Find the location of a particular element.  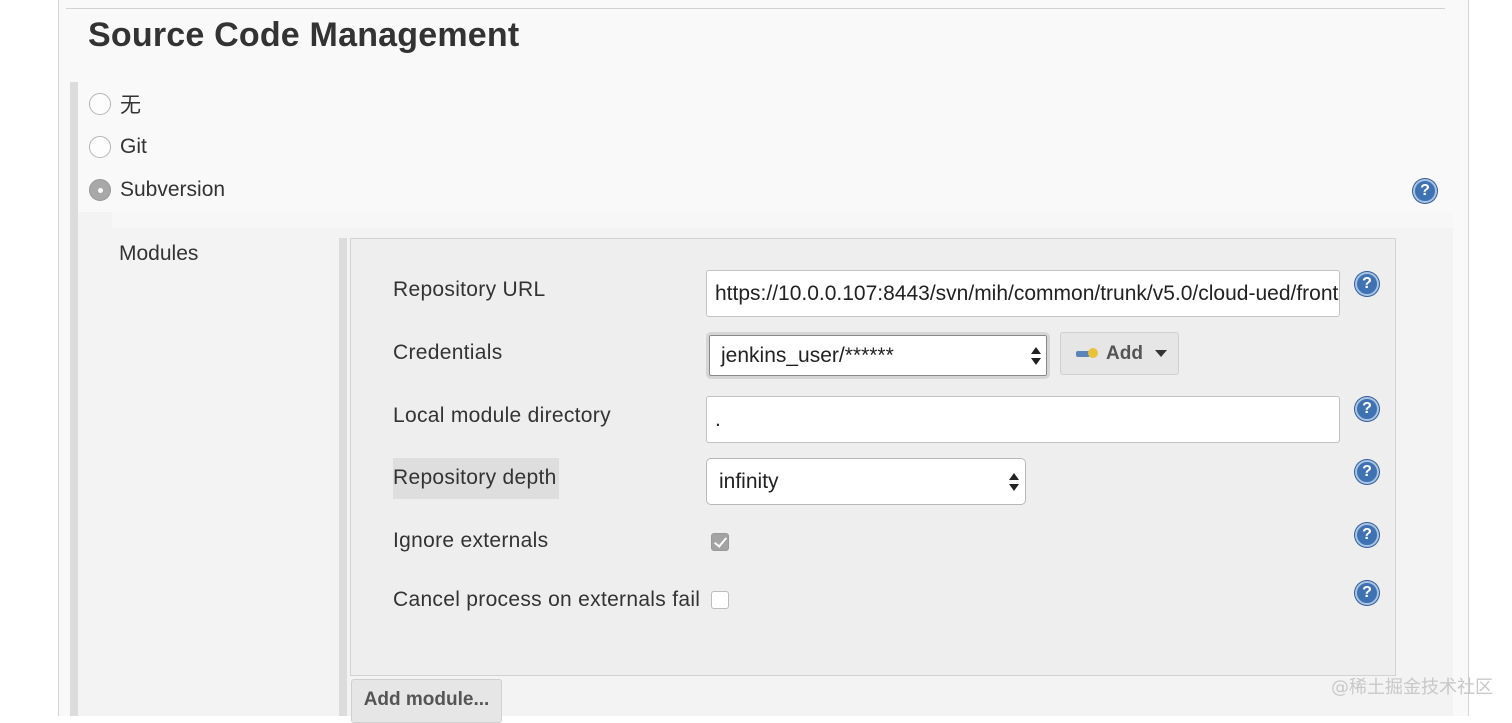

local-module-directory-label: Local module directory is located at coordinates (502, 415).